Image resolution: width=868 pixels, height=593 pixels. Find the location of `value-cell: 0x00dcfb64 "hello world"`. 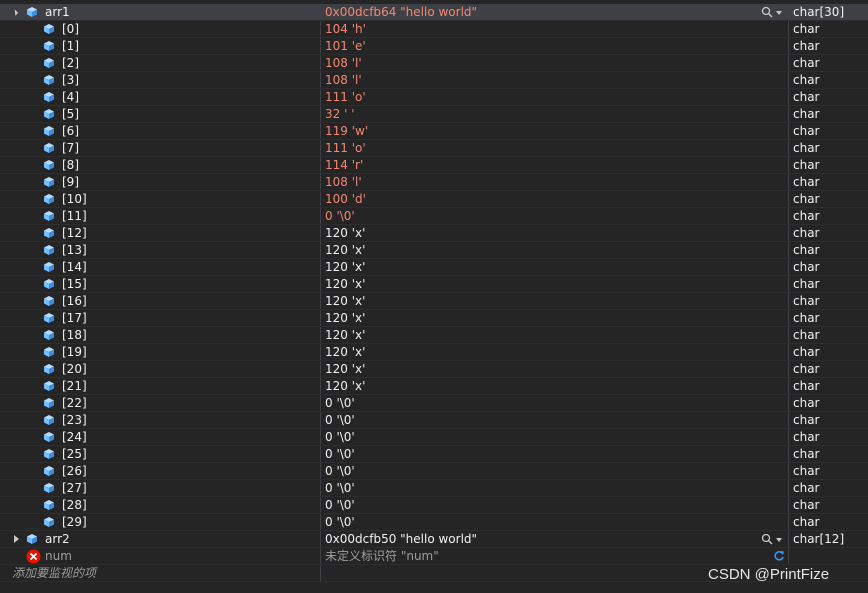

value-cell: 0x00dcfb64 "hello world" is located at coordinates (553, 12).